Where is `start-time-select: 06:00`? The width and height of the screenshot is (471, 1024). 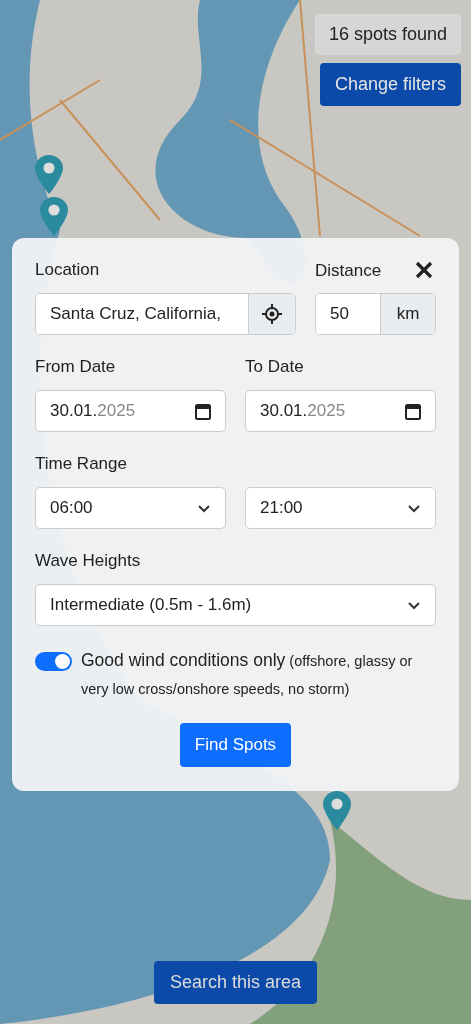 start-time-select: 06:00 is located at coordinates (130, 508).